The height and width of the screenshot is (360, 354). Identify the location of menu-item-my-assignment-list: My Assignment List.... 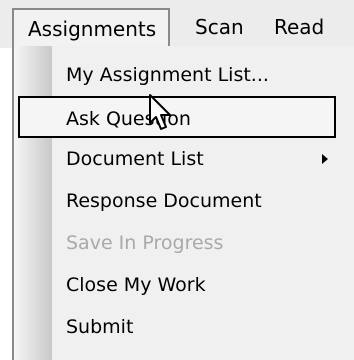
(177, 75).